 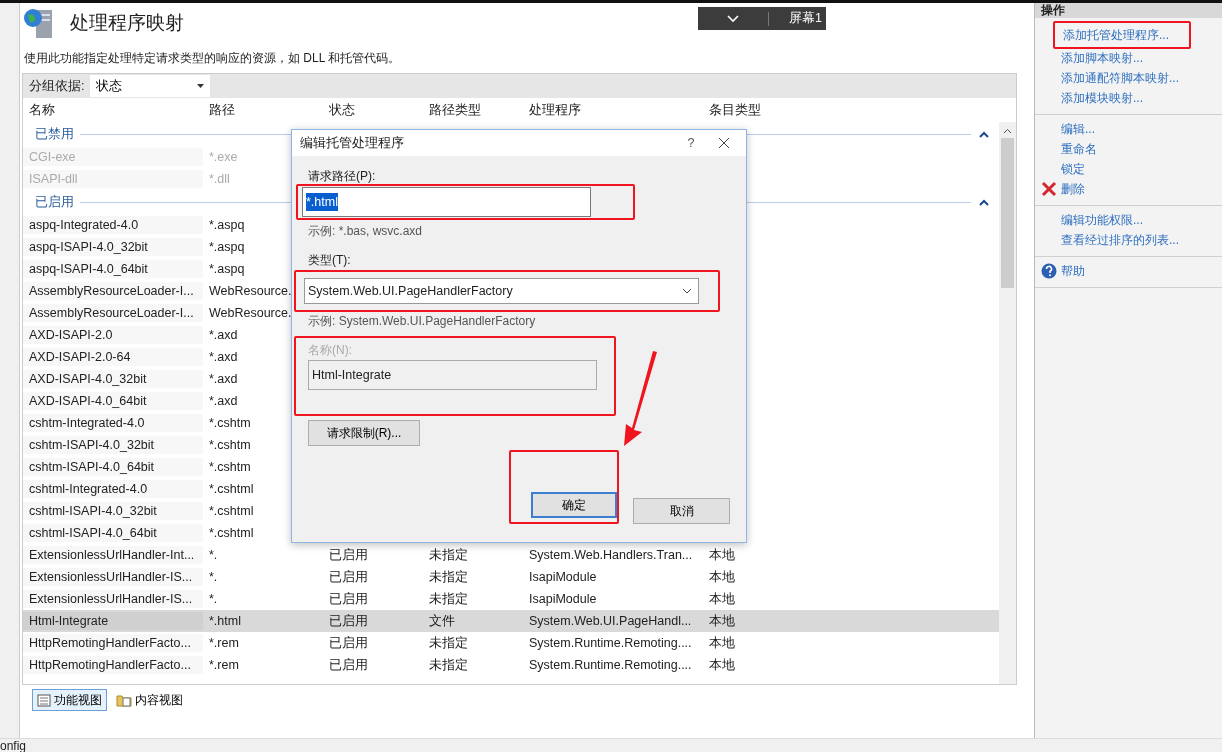 What do you see at coordinates (230, 466) in the screenshot?
I see `table-cell: *.cshtm` at bounding box center [230, 466].